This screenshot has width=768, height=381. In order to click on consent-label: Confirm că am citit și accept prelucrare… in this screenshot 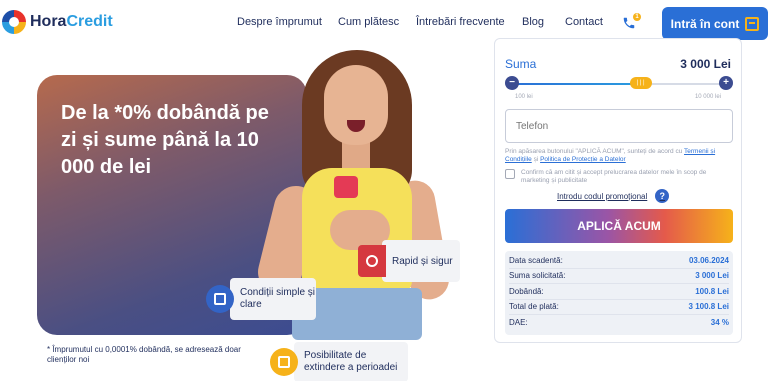, I will do `click(614, 176)`.